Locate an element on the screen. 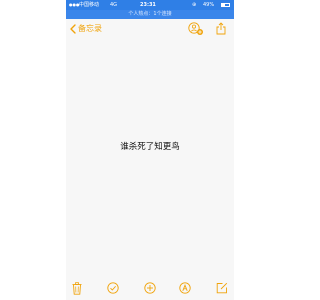 This screenshot has height=300, width=320. share-icon is located at coordinates (221, 28).